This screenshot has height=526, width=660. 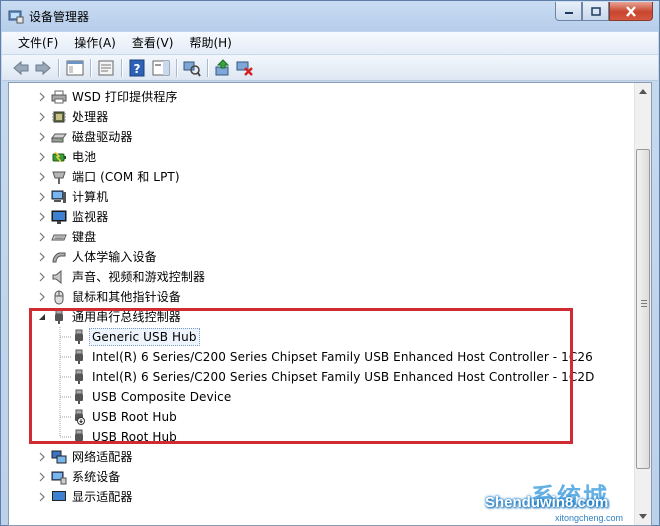 What do you see at coordinates (58, 196) in the screenshot?
I see `computer-icon` at bounding box center [58, 196].